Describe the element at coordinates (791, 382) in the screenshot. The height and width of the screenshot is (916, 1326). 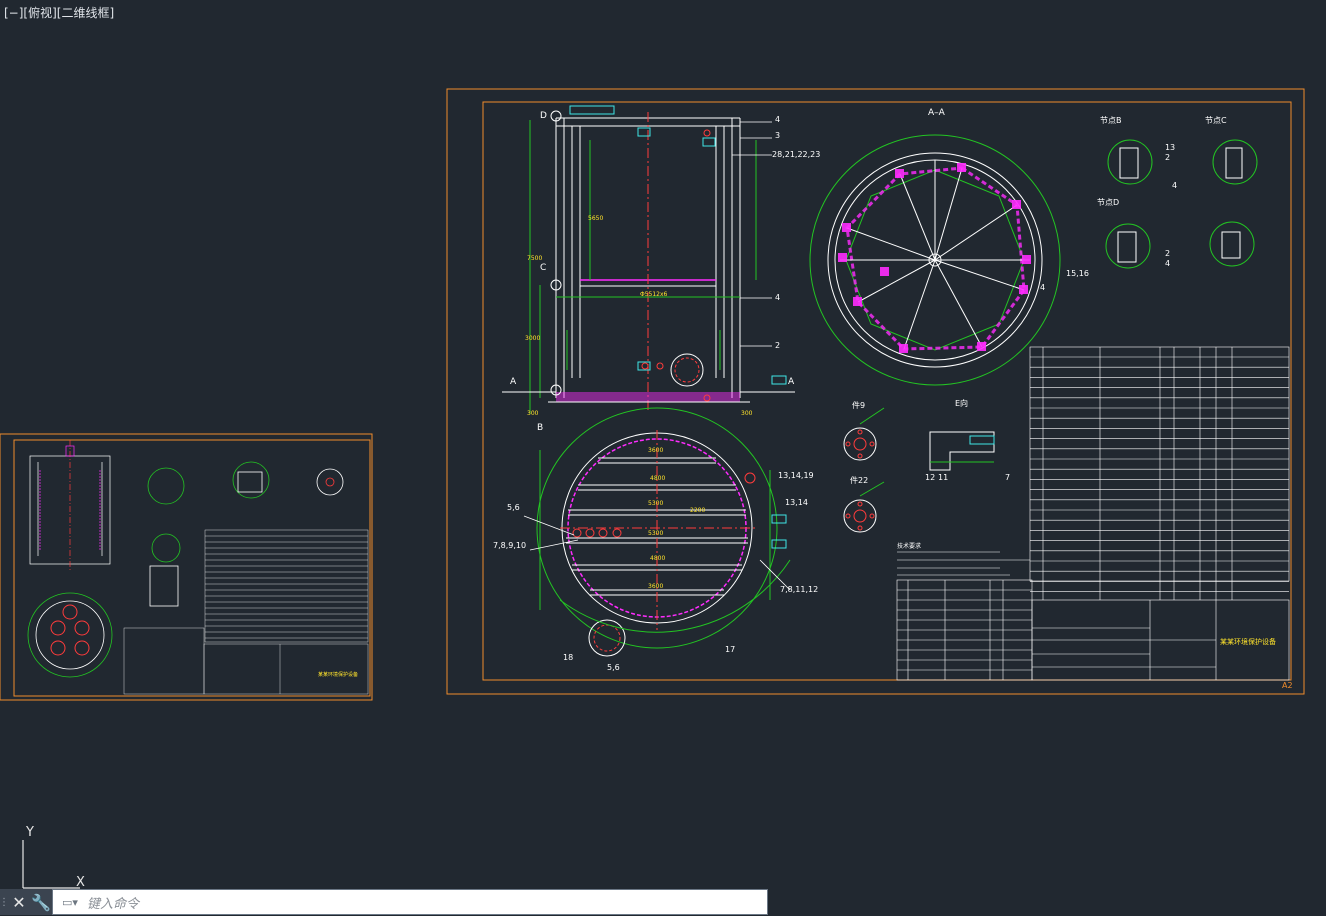
I see `section-mark-right: A` at that location.